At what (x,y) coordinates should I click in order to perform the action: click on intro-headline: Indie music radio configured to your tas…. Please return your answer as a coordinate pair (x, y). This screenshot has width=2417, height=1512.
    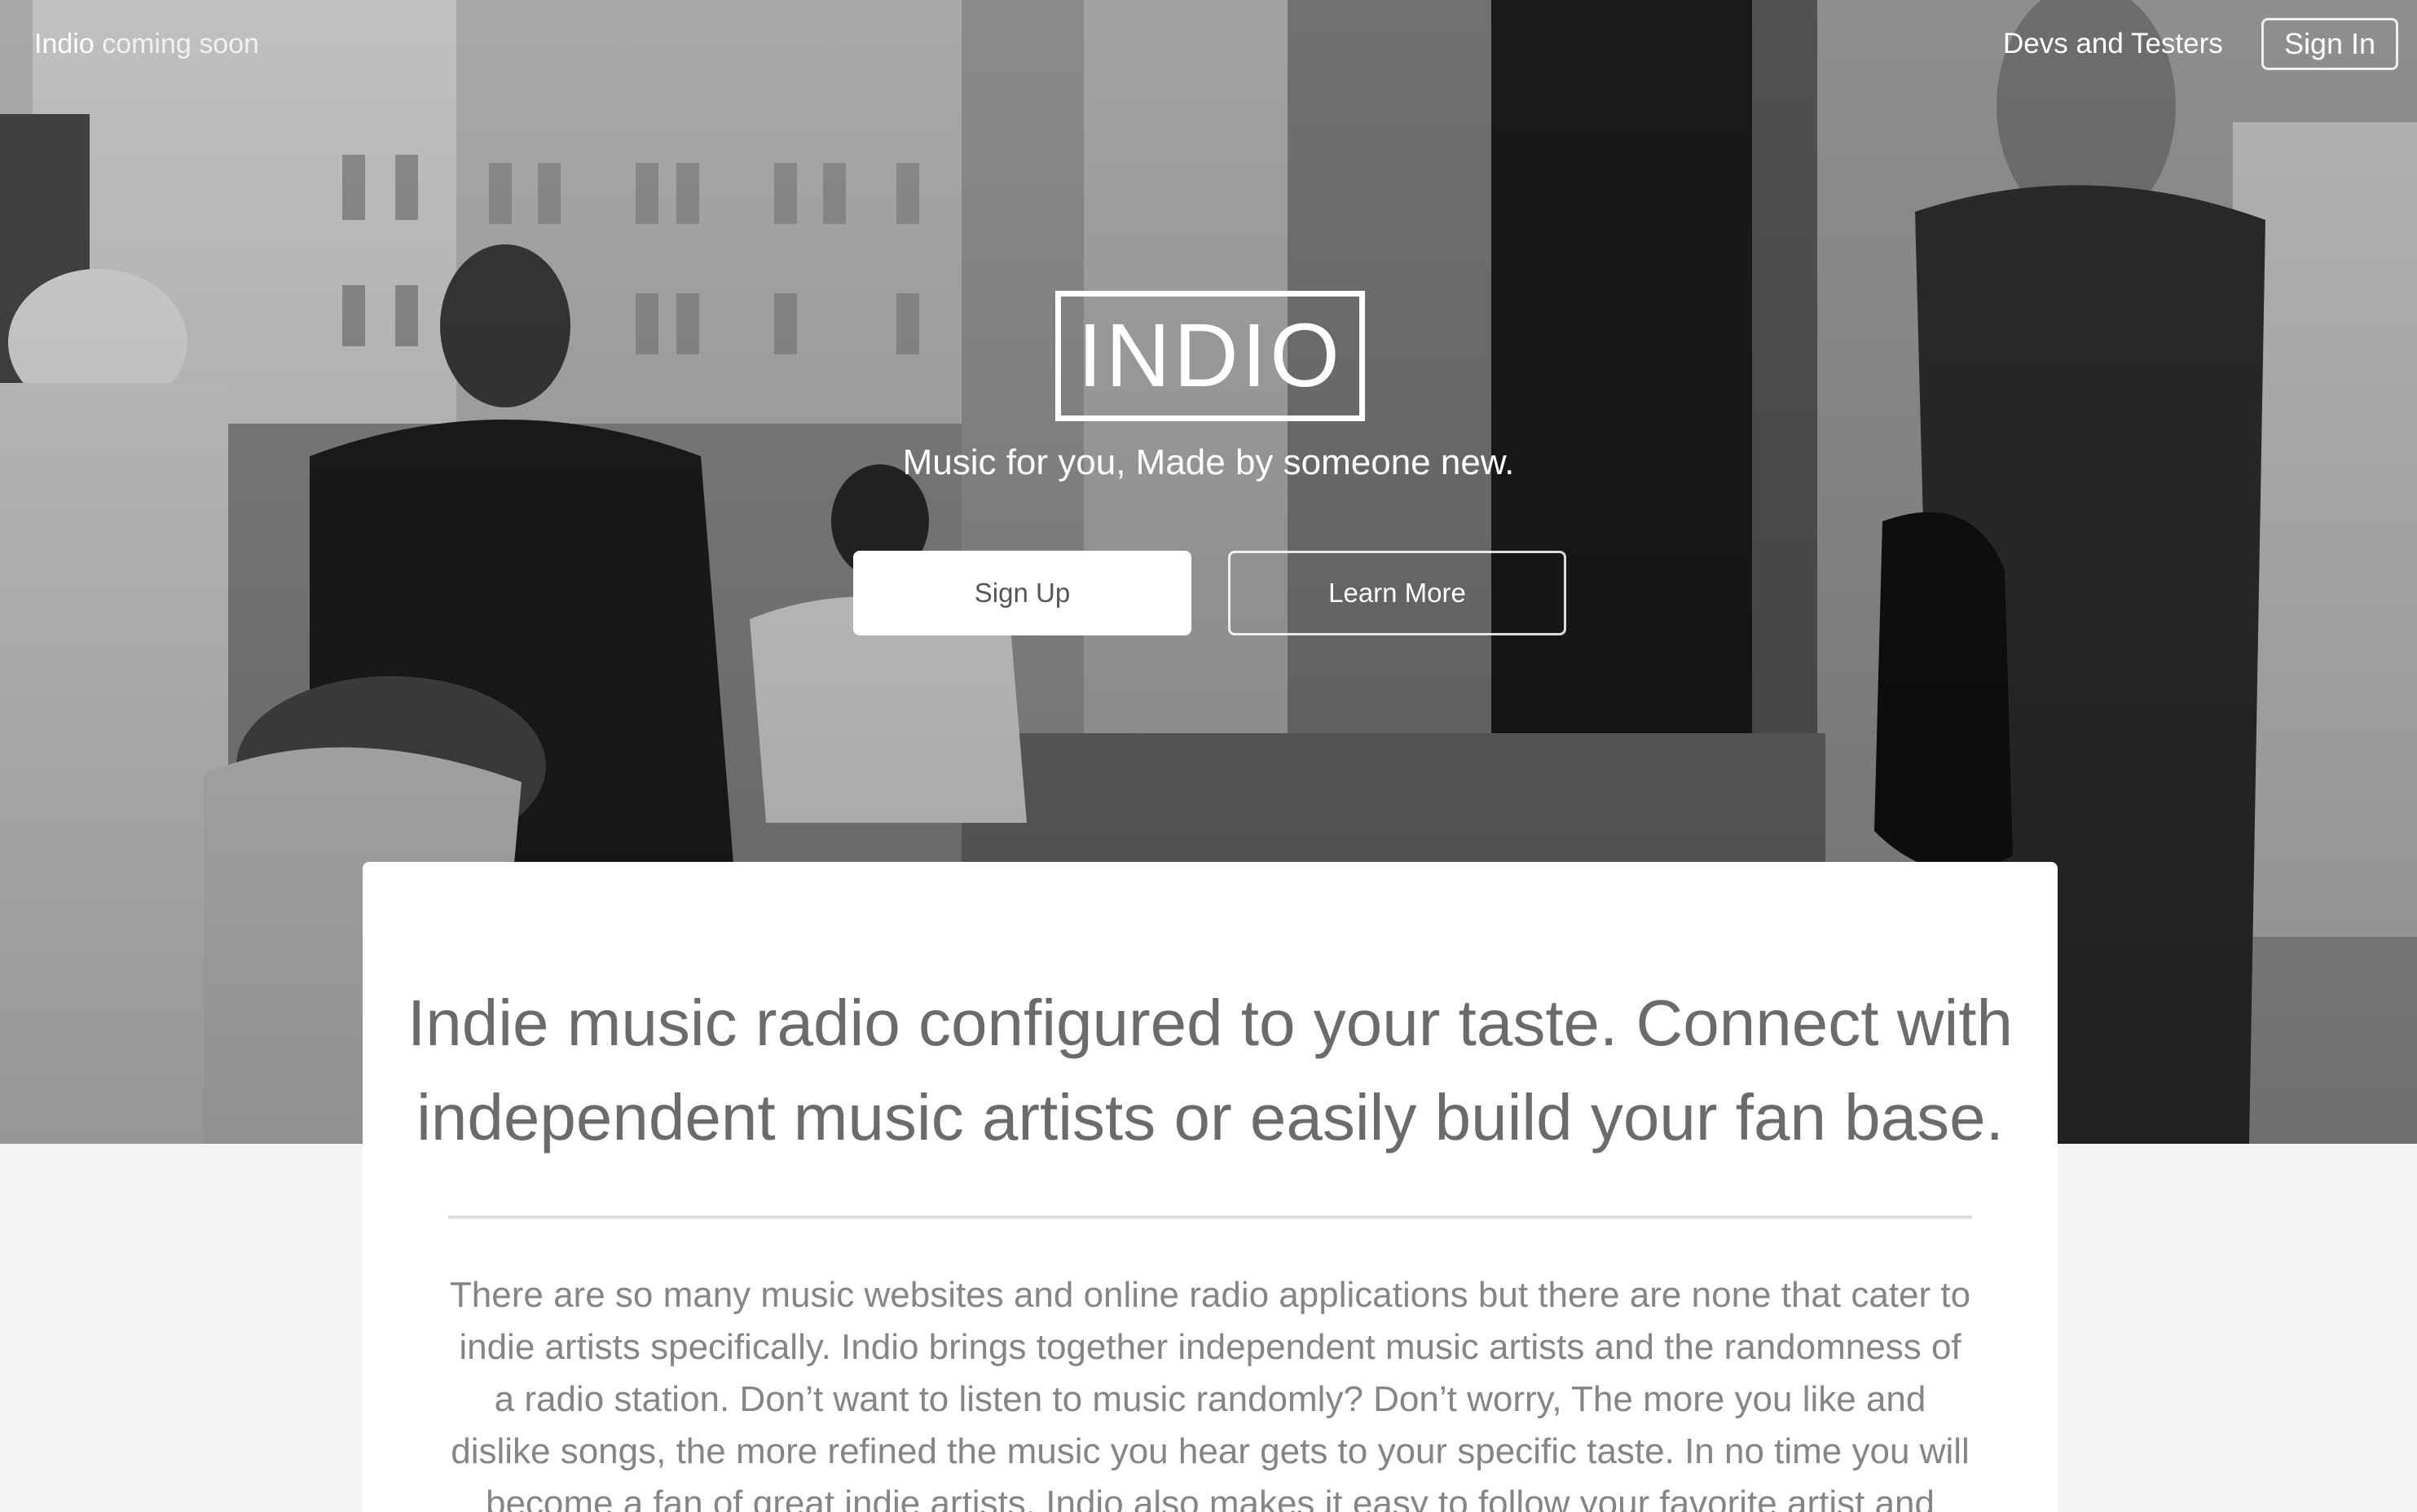
    Looking at the image, I should click on (1210, 1070).